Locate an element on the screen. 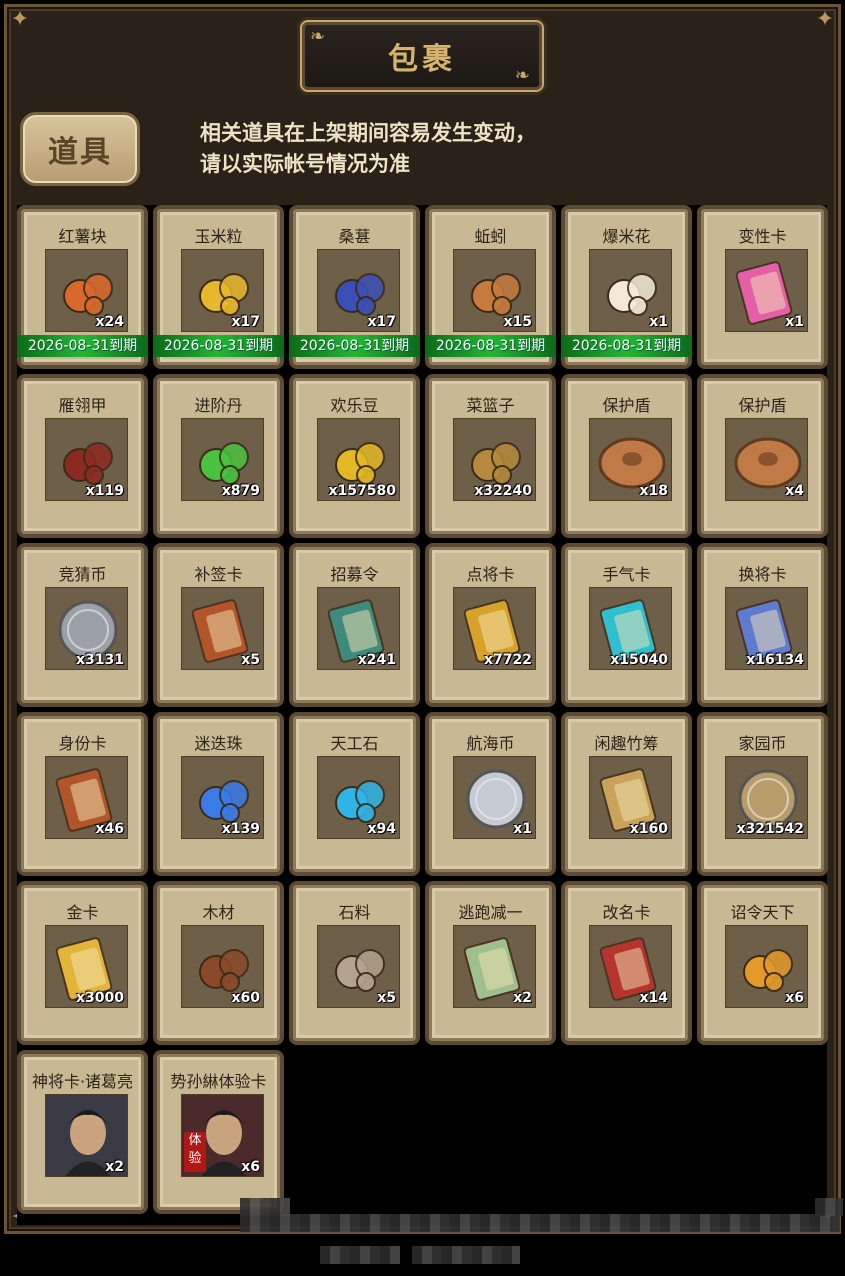 This screenshot has height=1276, width=845. notice-text: 相关道具在上架期间容易发生变动， 请以实际帐号情况为准 is located at coordinates (410, 149).